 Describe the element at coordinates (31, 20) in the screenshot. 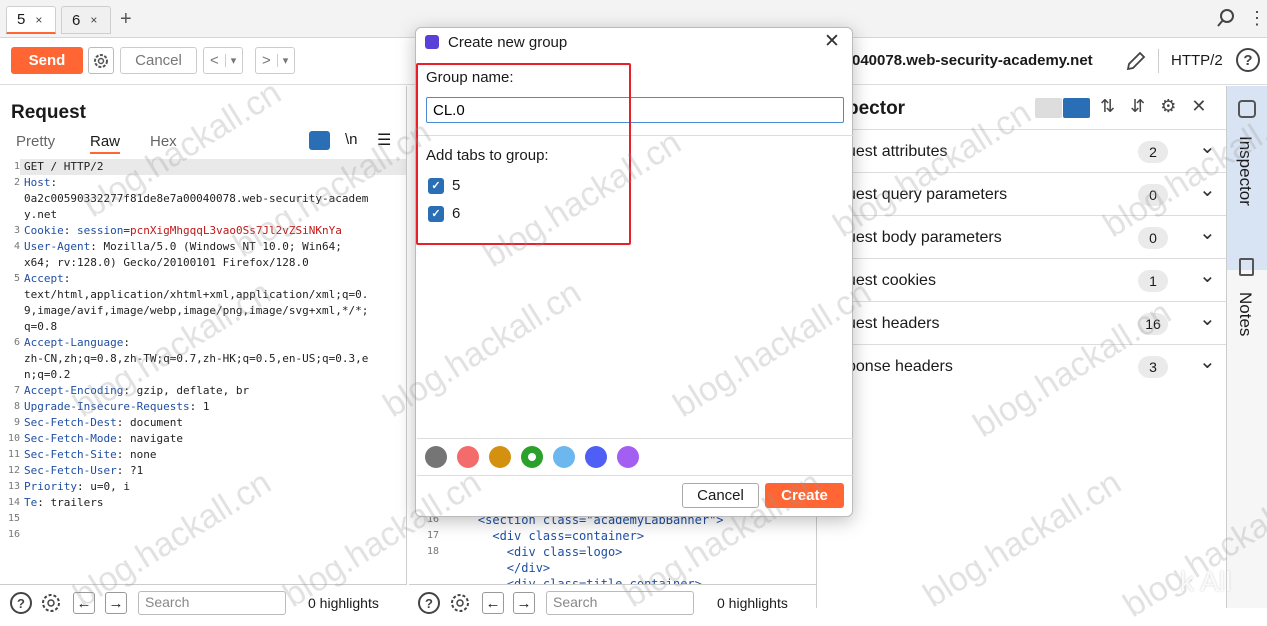

I see `tab-5: 5 ×` at that location.